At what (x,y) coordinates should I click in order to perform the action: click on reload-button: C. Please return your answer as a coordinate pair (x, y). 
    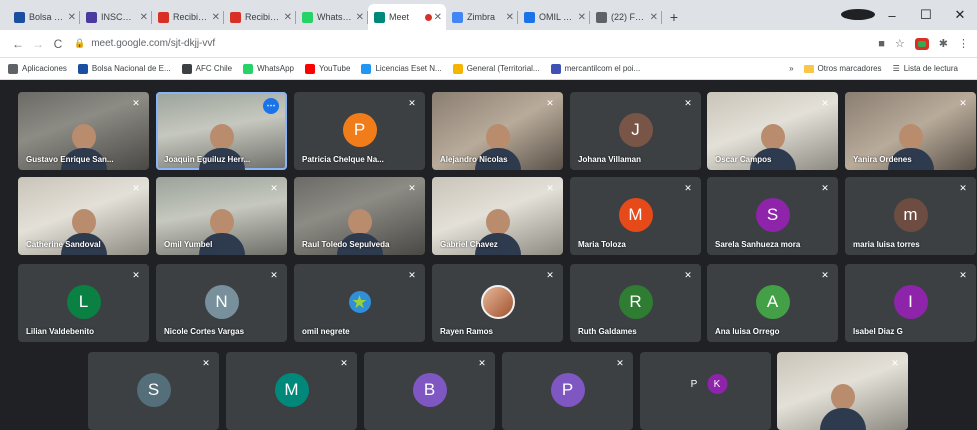
    Looking at the image, I should click on (58, 44).